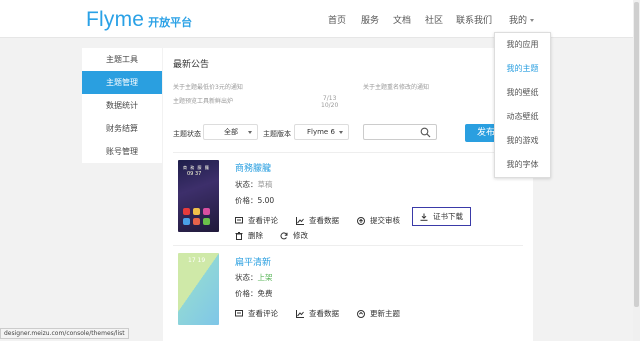 This screenshot has width=640, height=341. I want to click on theme-status: 状态：上架, so click(254, 277).